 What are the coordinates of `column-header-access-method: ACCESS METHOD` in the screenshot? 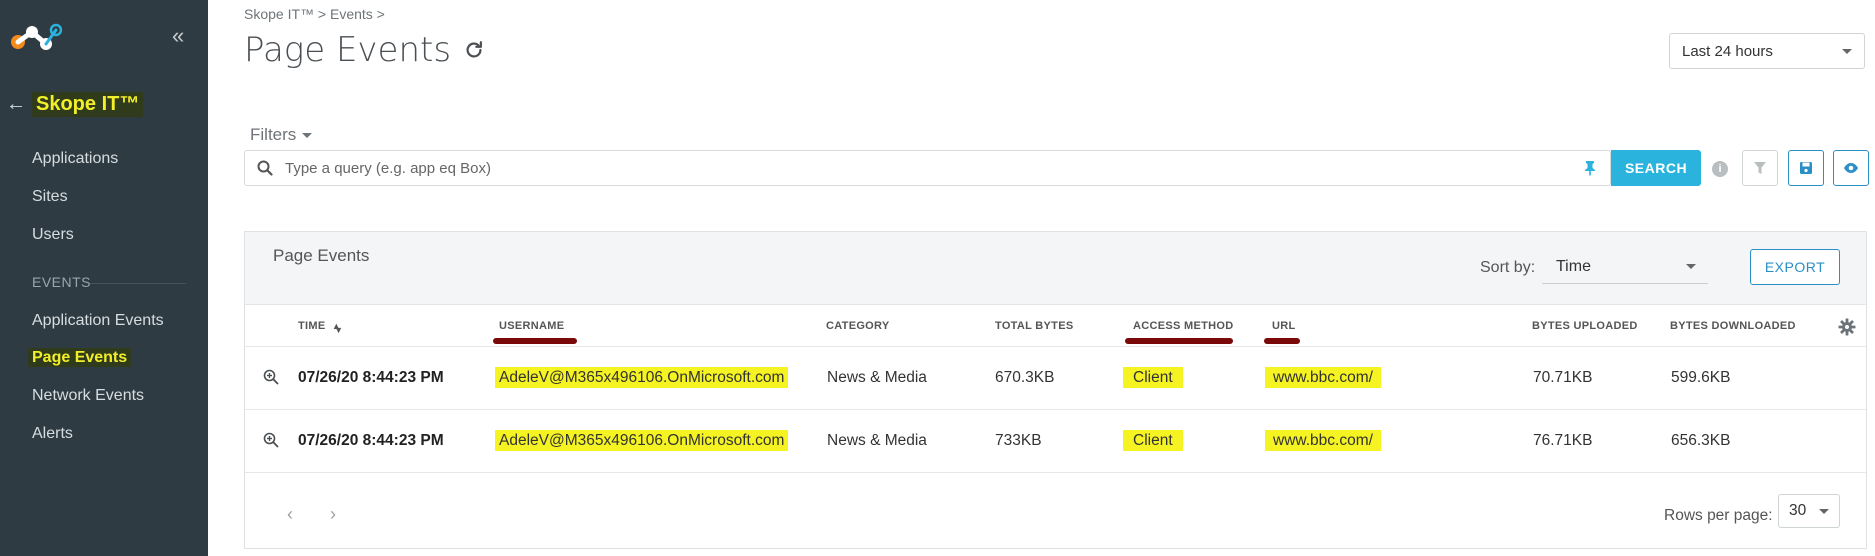 It's located at (1183, 326).